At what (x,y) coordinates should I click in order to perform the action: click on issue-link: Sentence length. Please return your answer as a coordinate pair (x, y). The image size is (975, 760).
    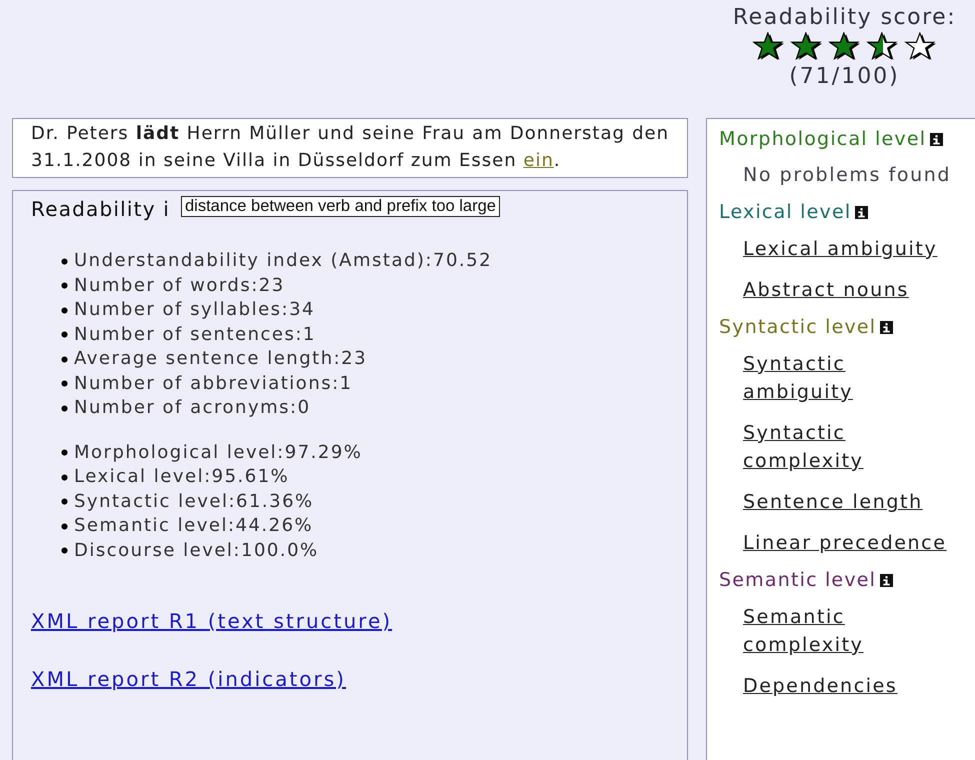
    Looking at the image, I should click on (850, 502).